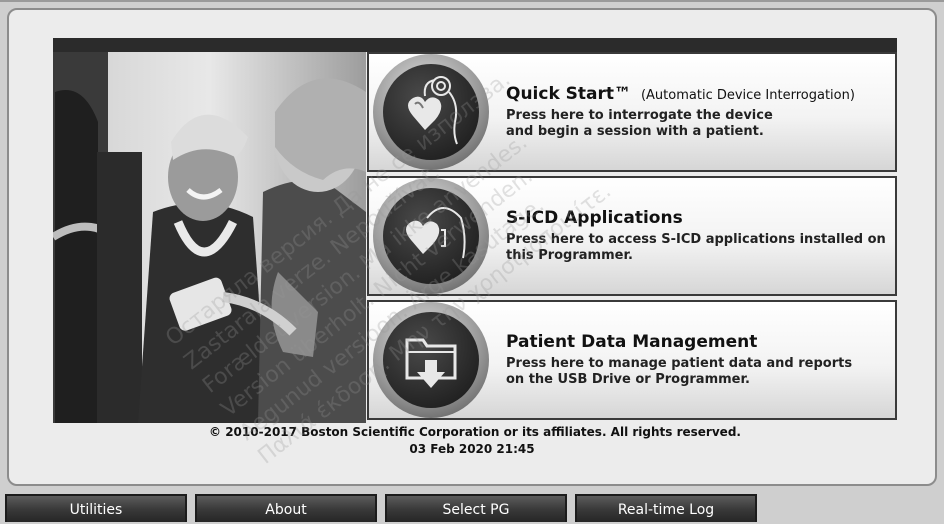 The width and height of the screenshot is (944, 524). I want to click on quick-start-subtitle: (Automatic Device Interrogation), so click(747, 95).